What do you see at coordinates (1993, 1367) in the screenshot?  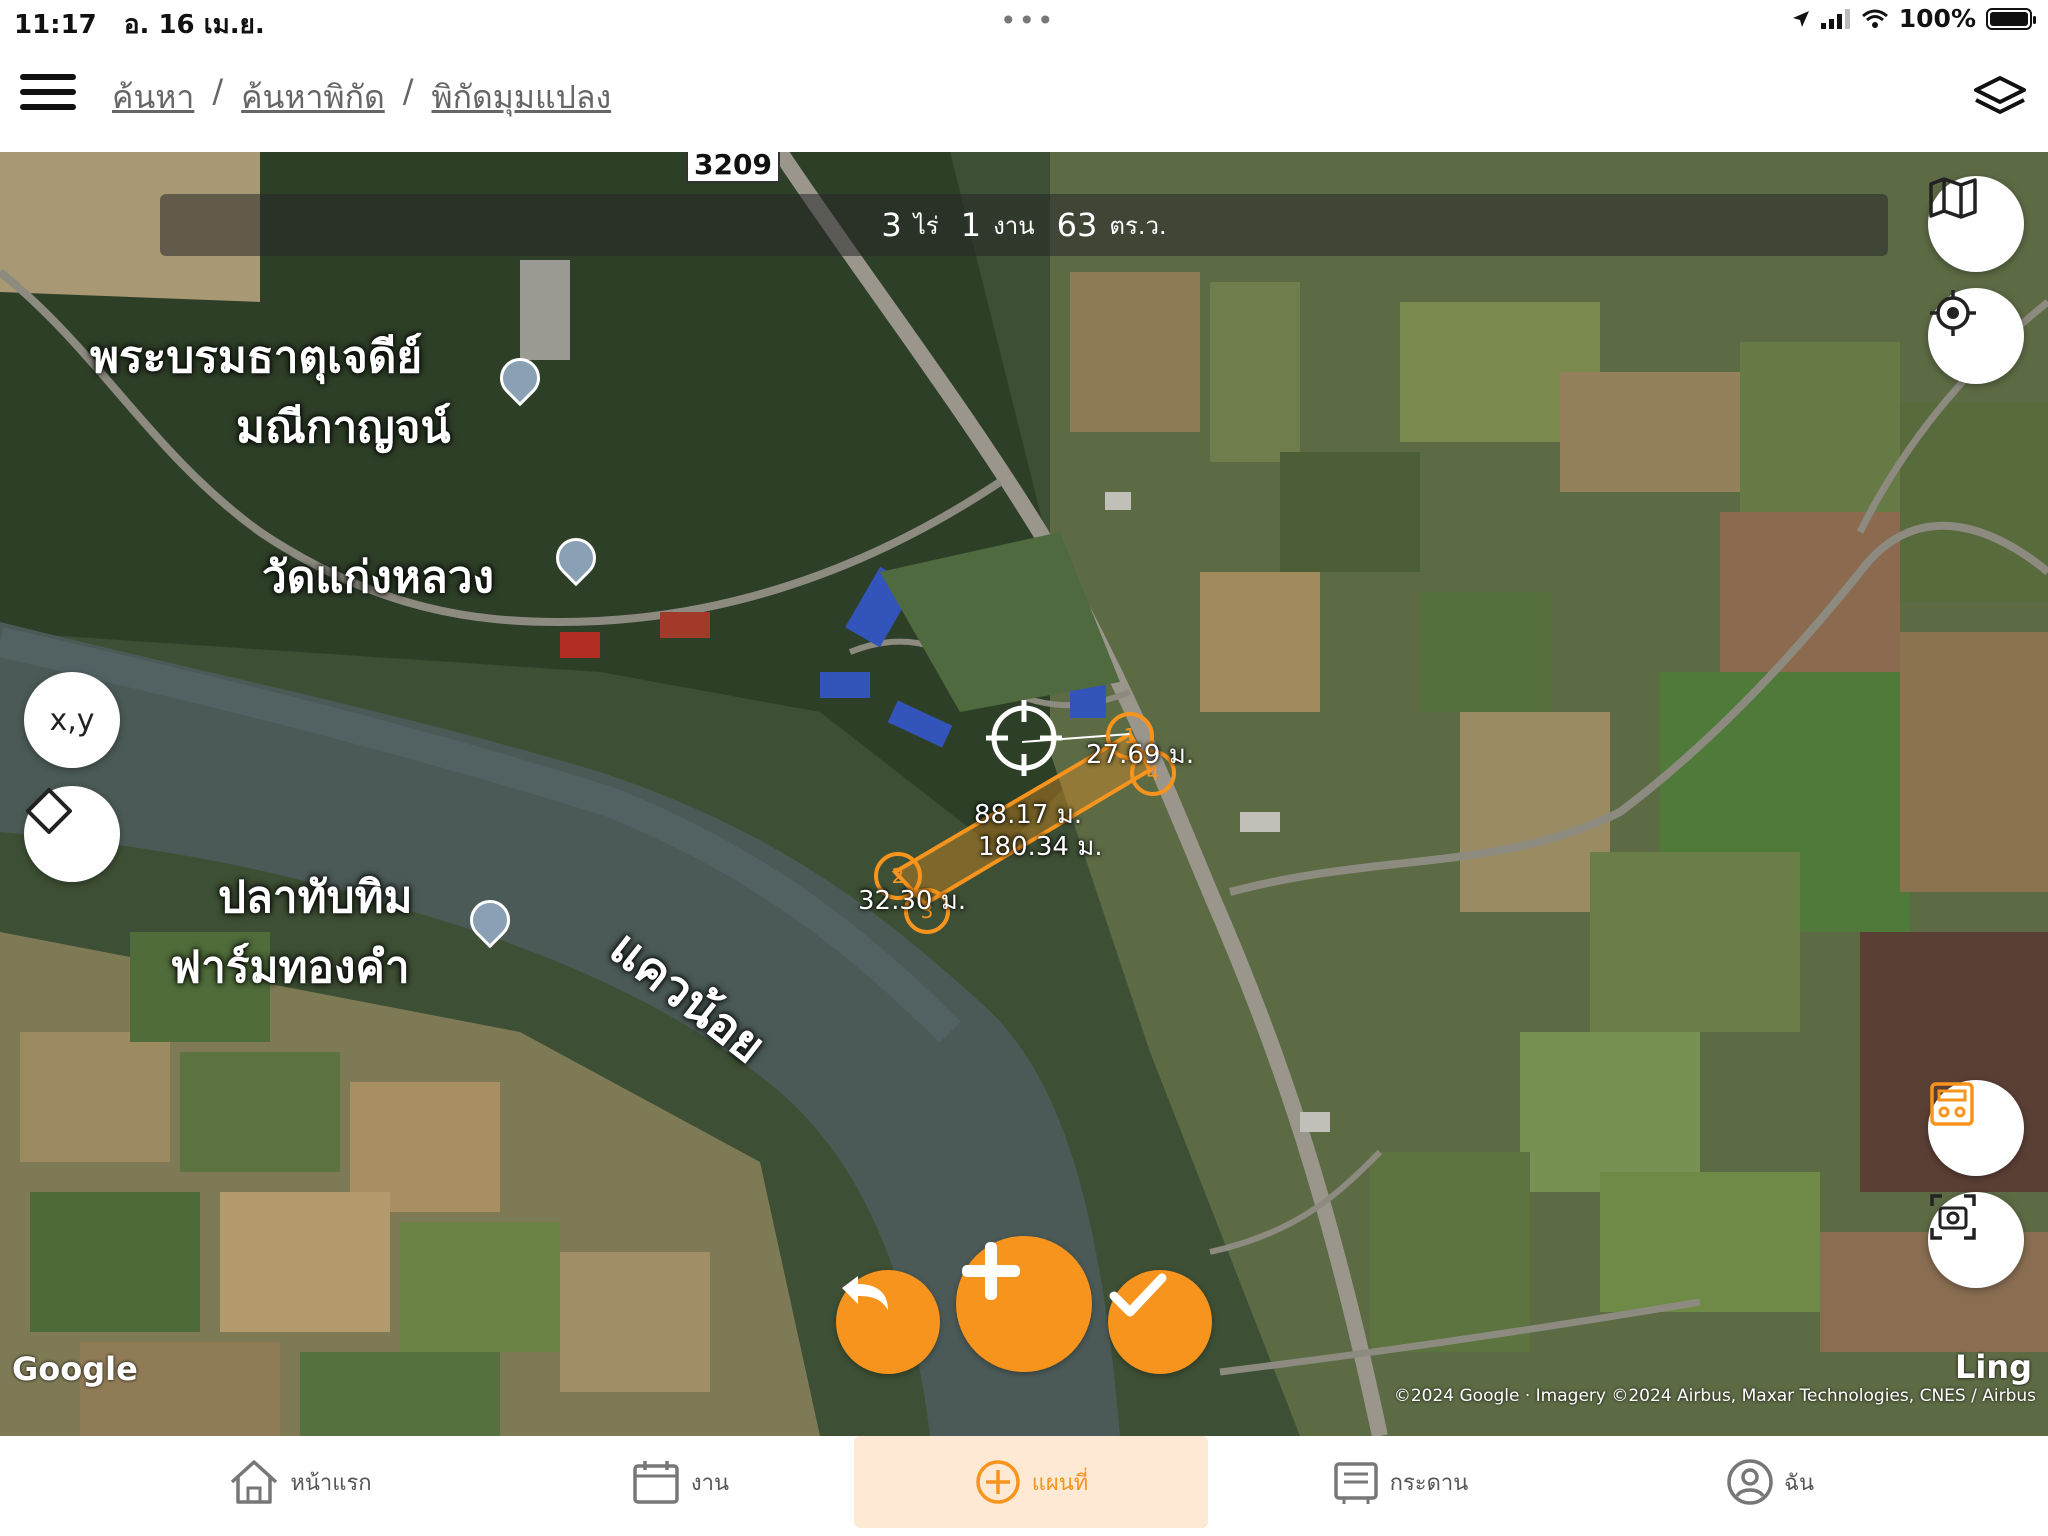 I see `map-watermark: Ling` at bounding box center [1993, 1367].